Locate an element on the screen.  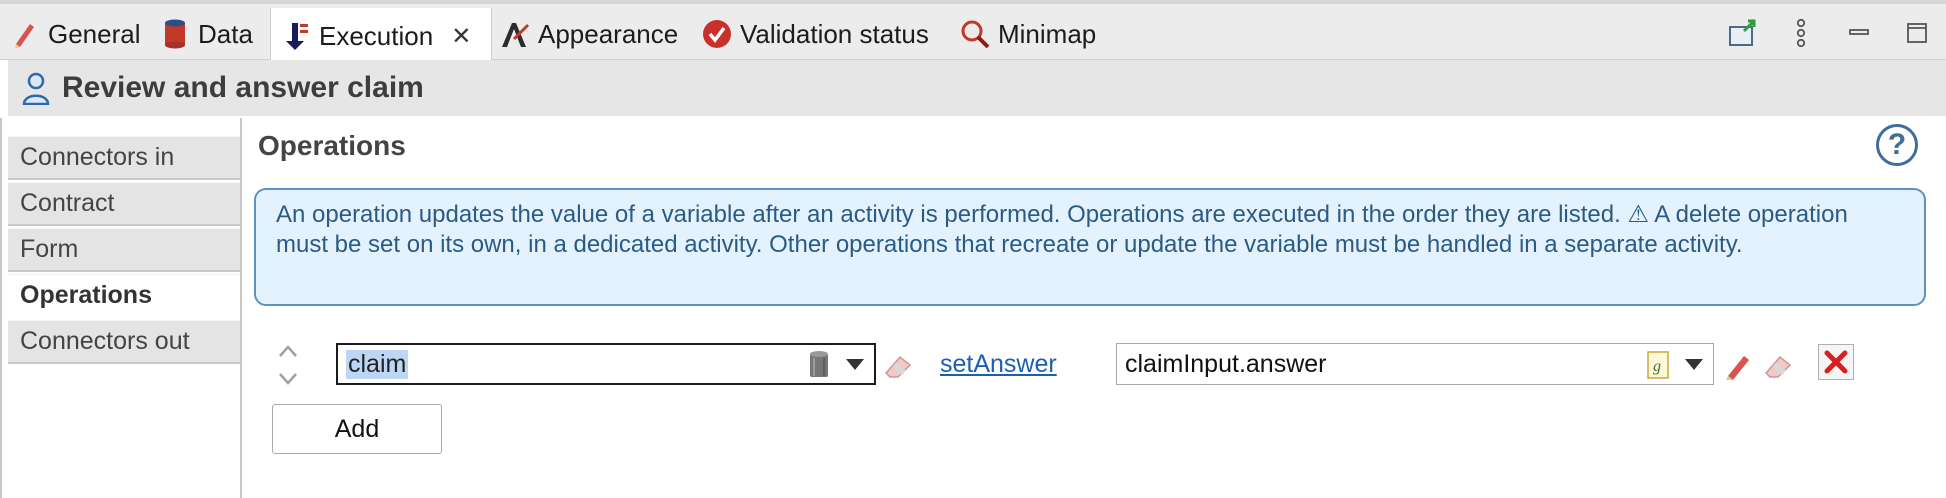
tab-execution: Execution ✕ is located at coordinates (381, 36).